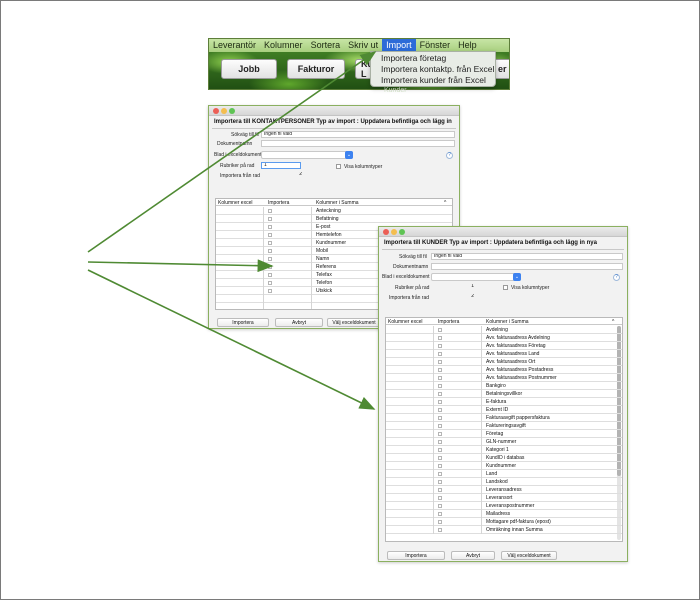  What do you see at coordinates (504, 346) in the screenshot?
I see `table-row: Avv. fakturaadress Företag` at bounding box center [504, 346].